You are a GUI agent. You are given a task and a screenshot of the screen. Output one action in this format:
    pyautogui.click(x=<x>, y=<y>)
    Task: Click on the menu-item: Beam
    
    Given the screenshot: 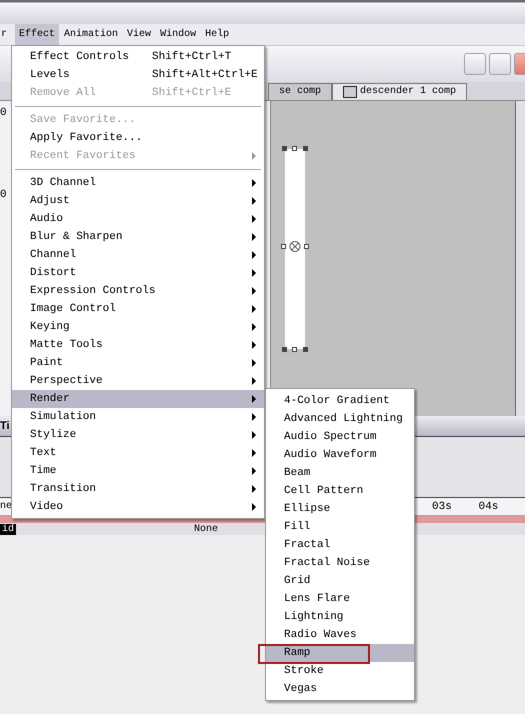 What is the action you would take?
    pyautogui.click(x=340, y=473)
    